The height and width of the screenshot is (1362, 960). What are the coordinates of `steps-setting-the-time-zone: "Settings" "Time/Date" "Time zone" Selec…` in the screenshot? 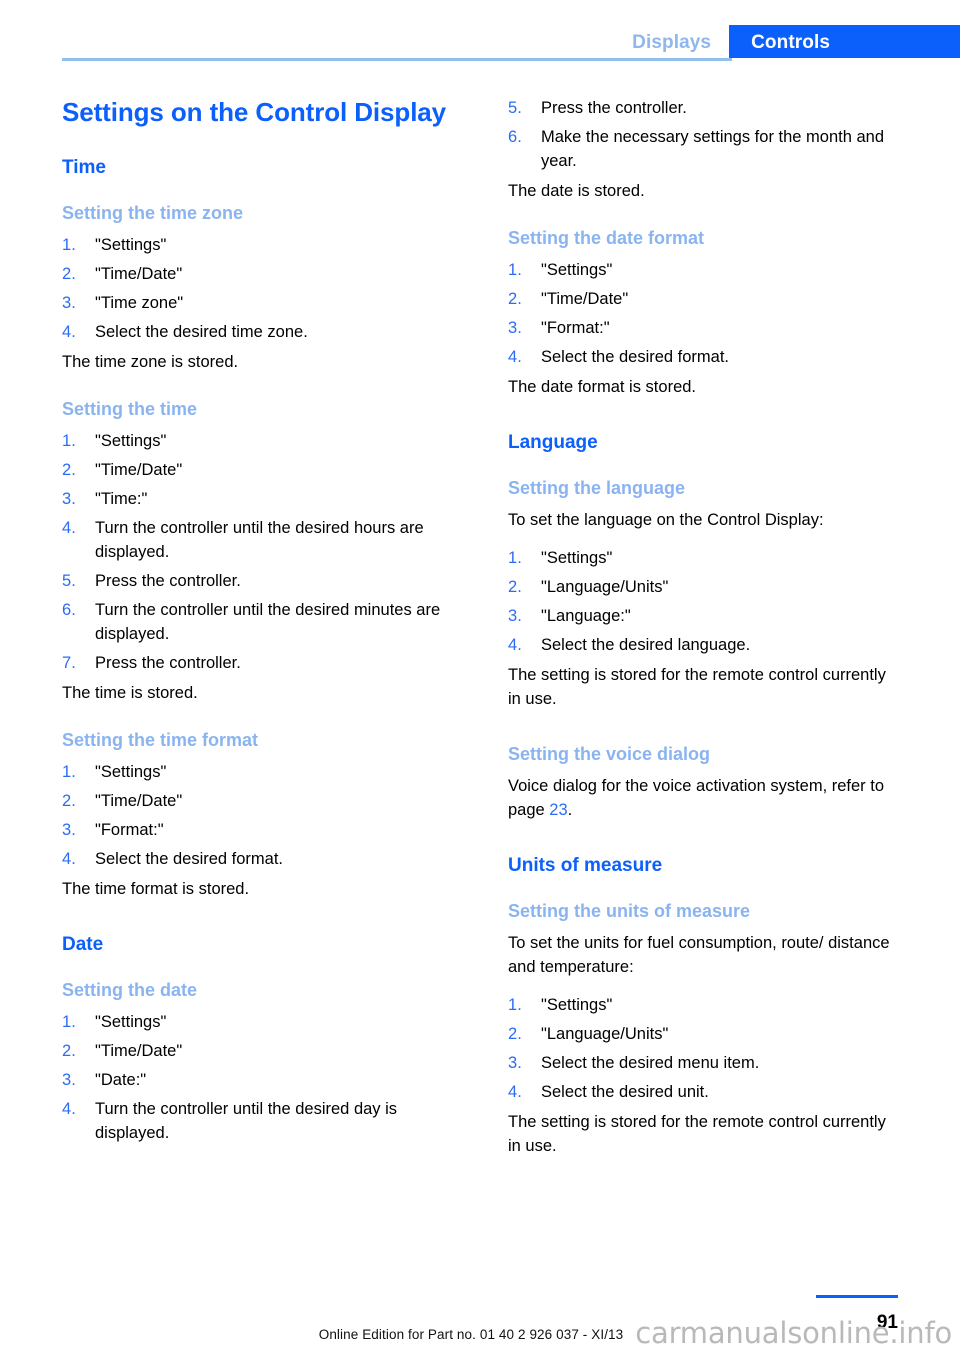 It's located at (258, 288).